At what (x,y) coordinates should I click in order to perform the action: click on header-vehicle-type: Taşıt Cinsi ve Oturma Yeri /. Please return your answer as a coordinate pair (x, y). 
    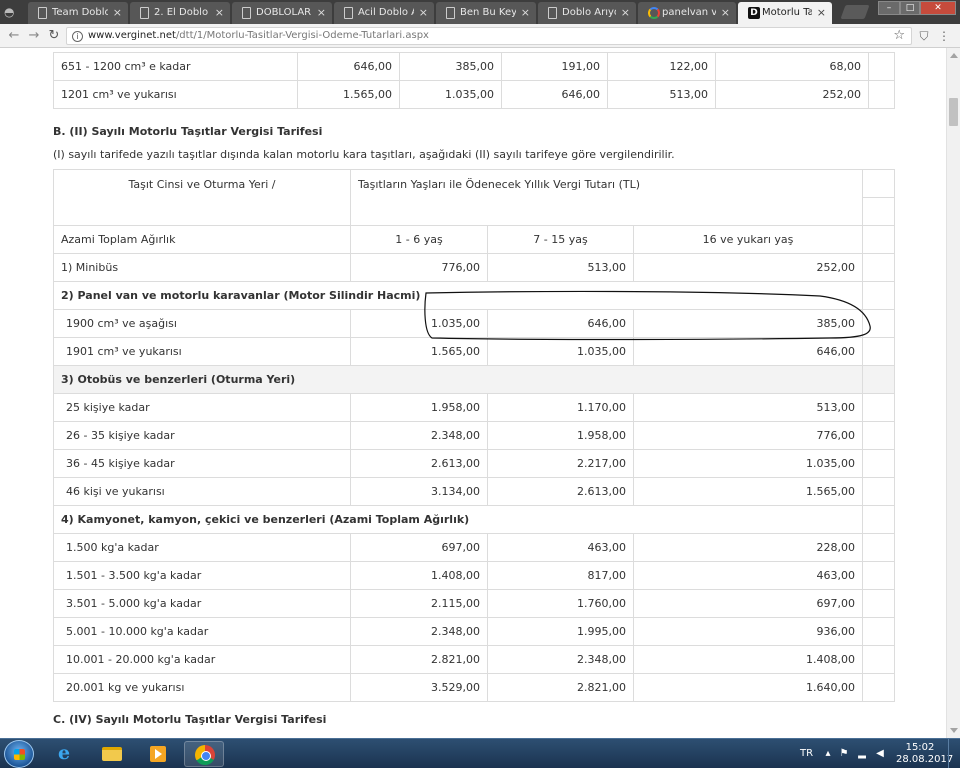
    Looking at the image, I should click on (202, 197).